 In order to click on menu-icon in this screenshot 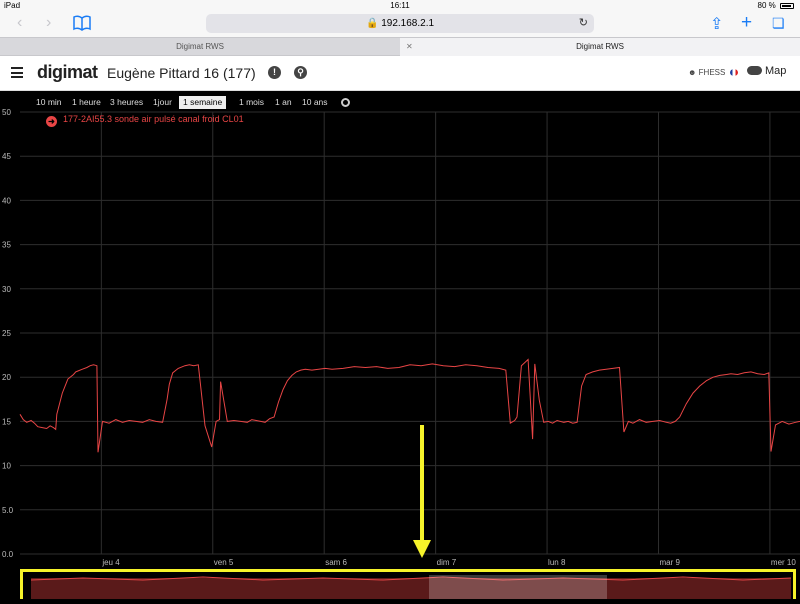, I will do `click(17, 72)`.